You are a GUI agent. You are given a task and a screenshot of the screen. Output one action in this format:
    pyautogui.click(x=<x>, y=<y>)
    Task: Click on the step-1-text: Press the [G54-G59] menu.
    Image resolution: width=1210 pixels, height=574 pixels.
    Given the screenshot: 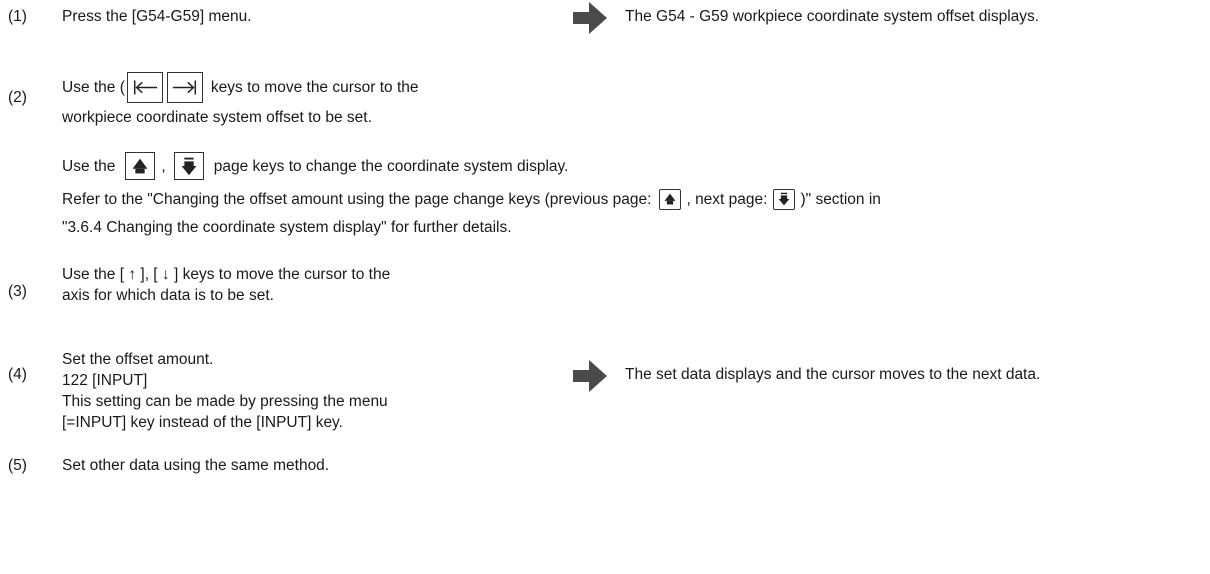 What is the action you would take?
    pyautogui.click(x=157, y=16)
    